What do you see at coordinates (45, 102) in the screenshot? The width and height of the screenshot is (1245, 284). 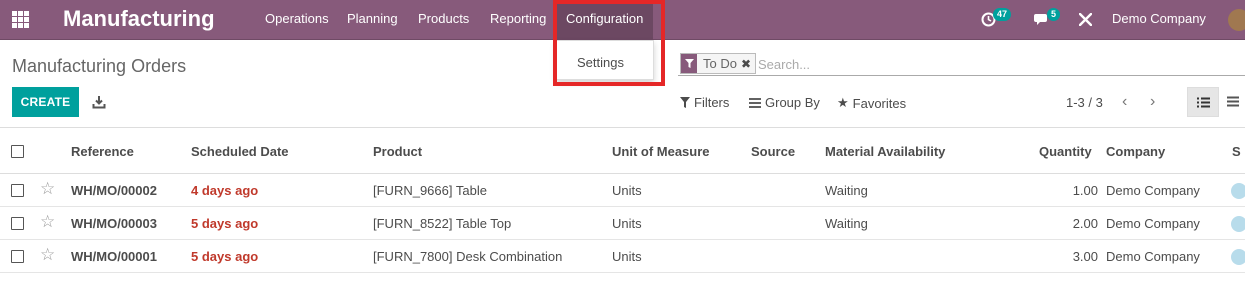 I see `create-button: CREATE` at bounding box center [45, 102].